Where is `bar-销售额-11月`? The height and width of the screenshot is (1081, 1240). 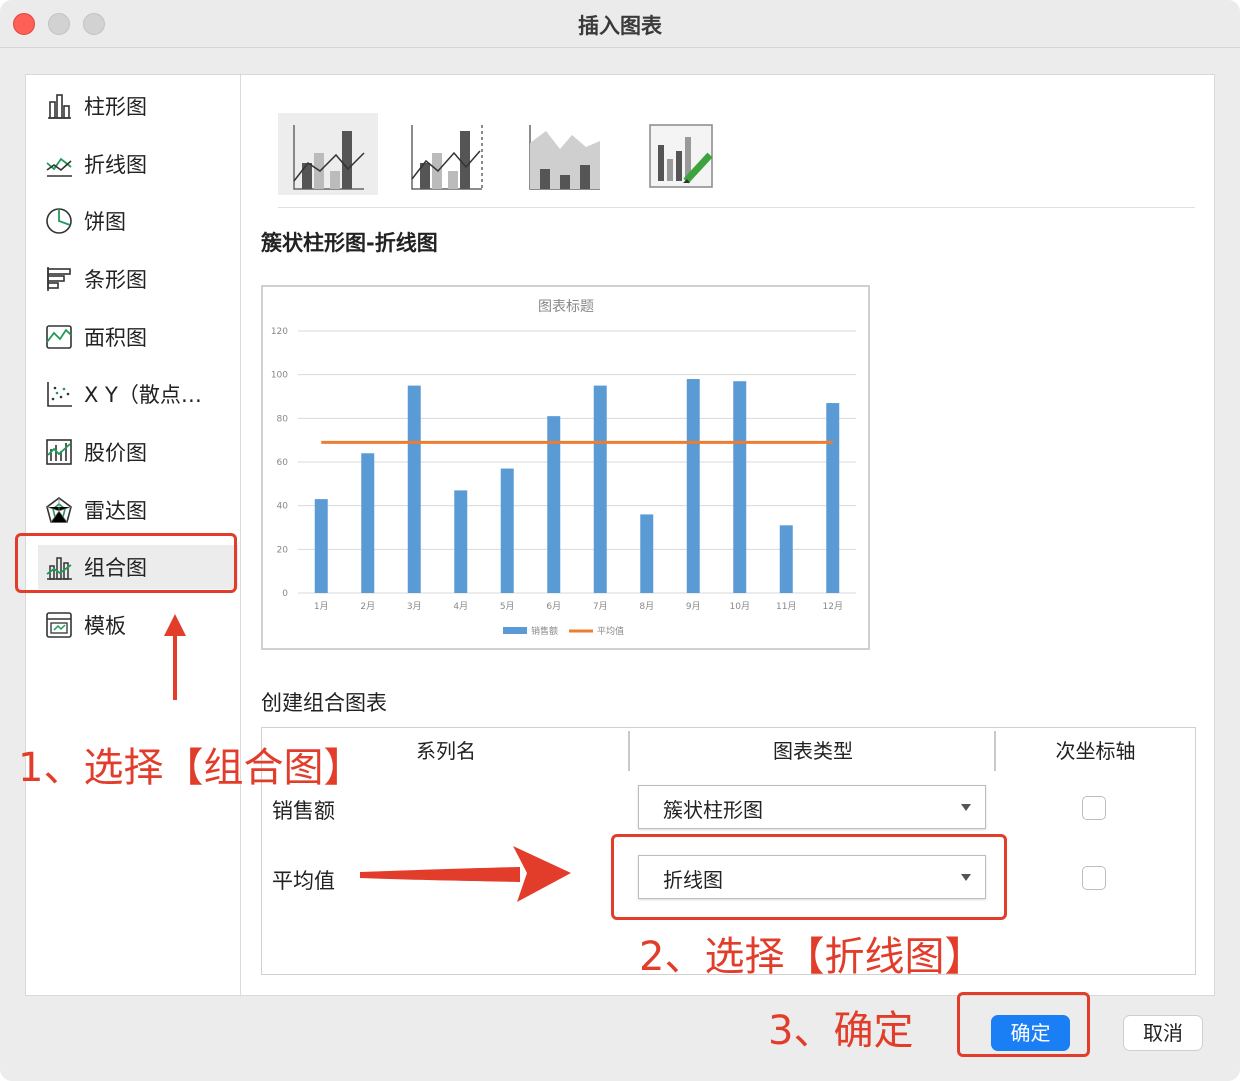 bar-销售额-11月 is located at coordinates (786, 559).